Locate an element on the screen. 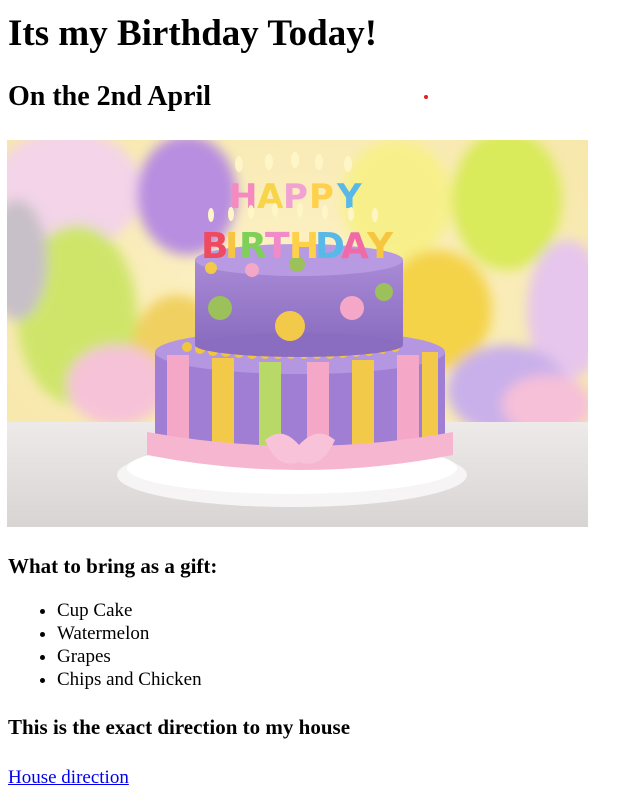 The image size is (618, 792). list-item: Cup Cake is located at coordinates (333, 610).